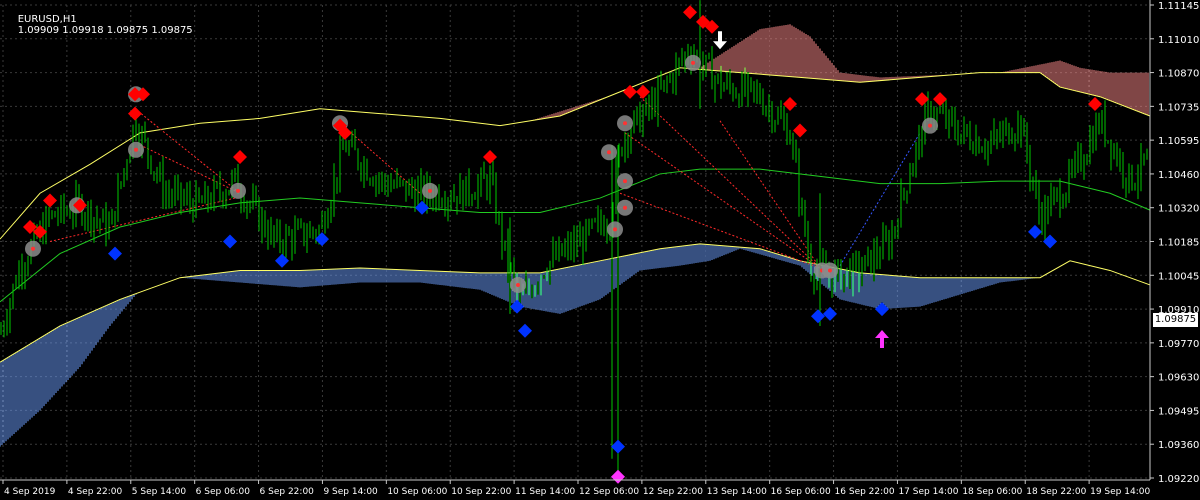  Describe the element at coordinates (1178, 74) in the screenshot. I see `y-tick-label: 1.10870` at that location.